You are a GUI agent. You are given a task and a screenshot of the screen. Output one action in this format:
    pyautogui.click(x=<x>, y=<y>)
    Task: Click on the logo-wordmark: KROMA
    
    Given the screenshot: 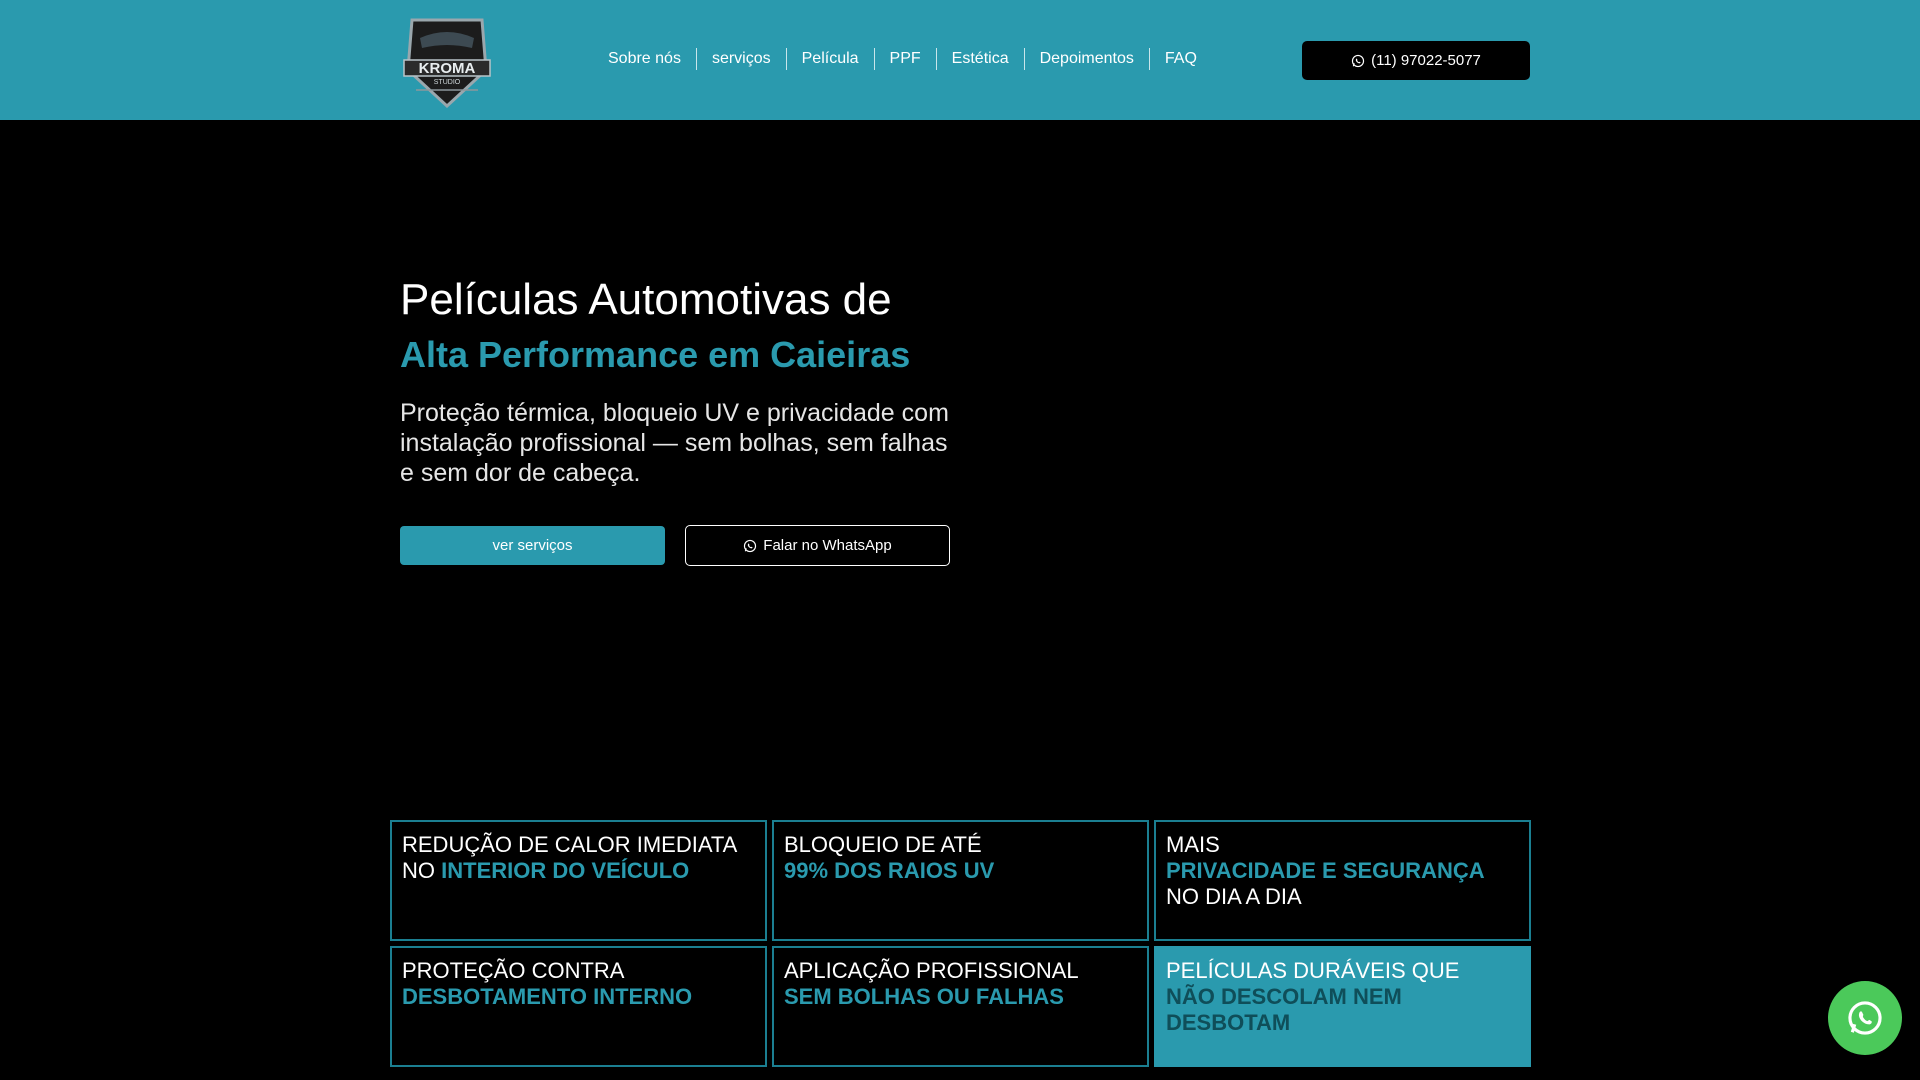 What is the action you would take?
    pyautogui.click(x=447, y=68)
    